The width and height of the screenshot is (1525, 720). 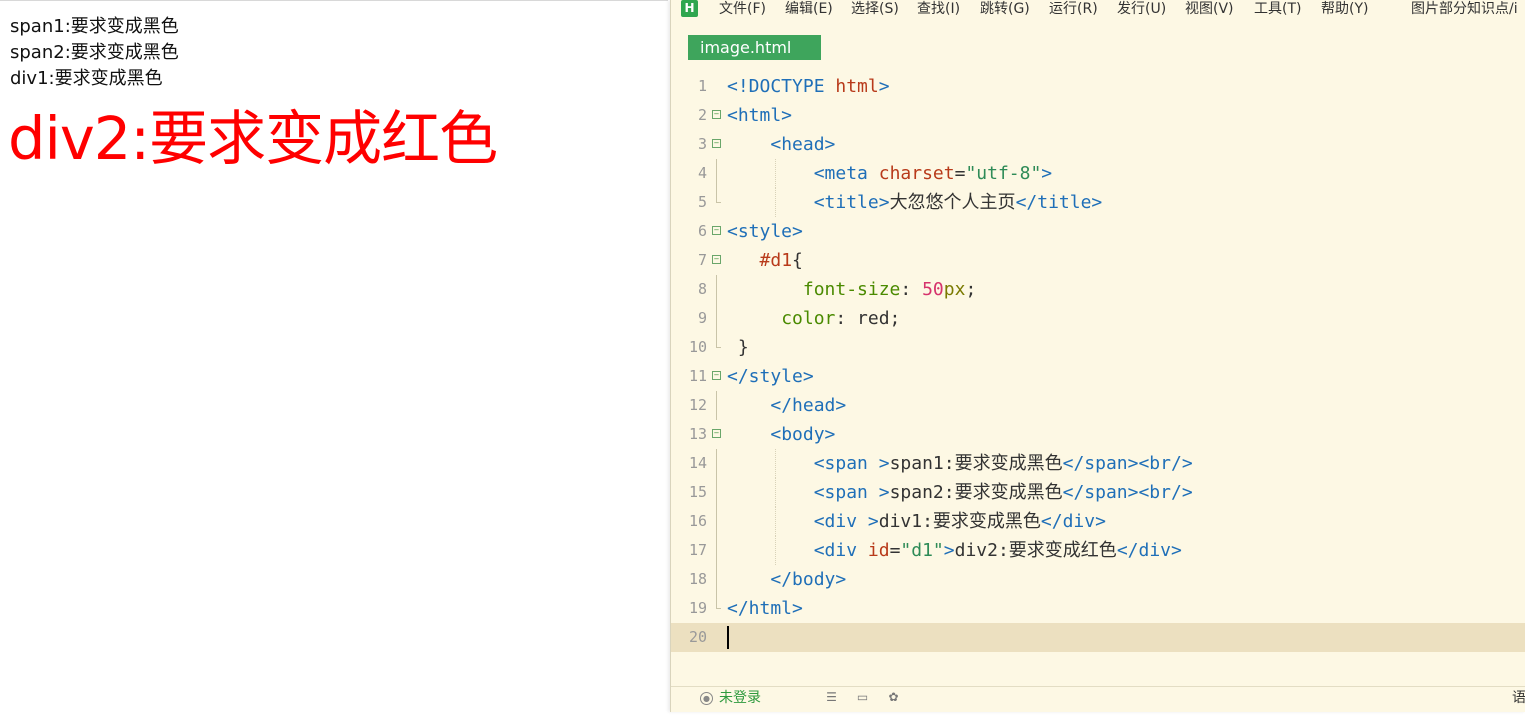 What do you see at coordinates (738, 347) in the screenshot?
I see `code-text: }` at bounding box center [738, 347].